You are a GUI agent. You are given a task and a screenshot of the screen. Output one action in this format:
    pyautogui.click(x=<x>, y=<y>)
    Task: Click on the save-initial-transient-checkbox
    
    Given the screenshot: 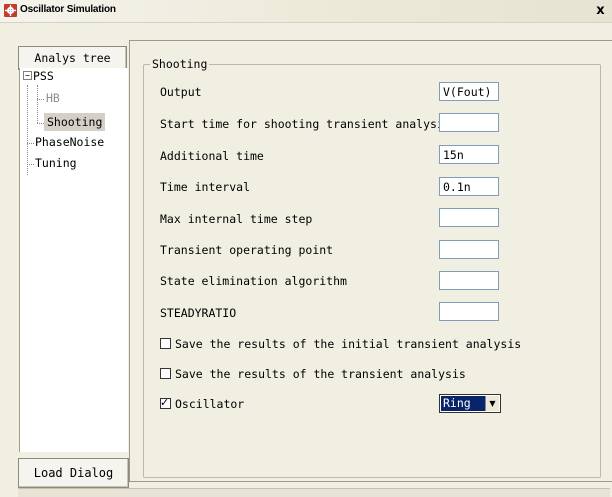 What is the action you would take?
    pyautogui.click(x=165, y=343)
    